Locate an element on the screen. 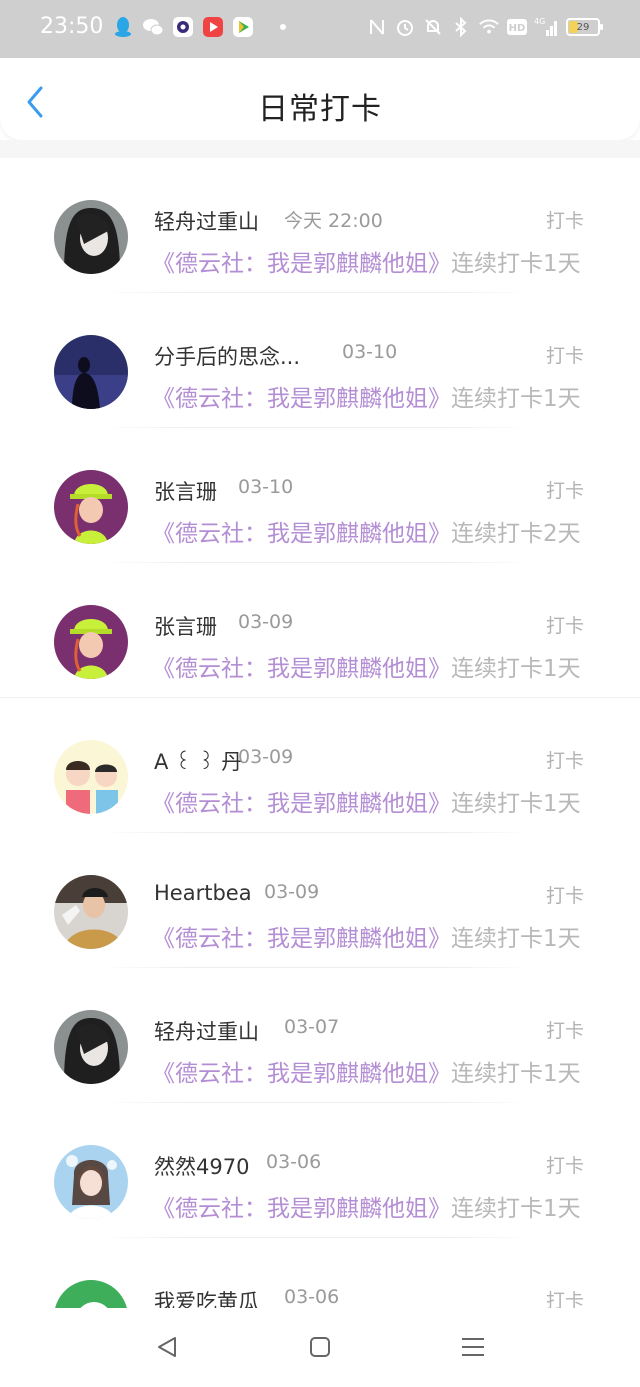 The image size is (640, 1387). list-item: 轻舟过重山 03-07 打卡 《德云社：我是郭麒麟他姐》连续打卡1天 is located at coordinates (320, 1035).